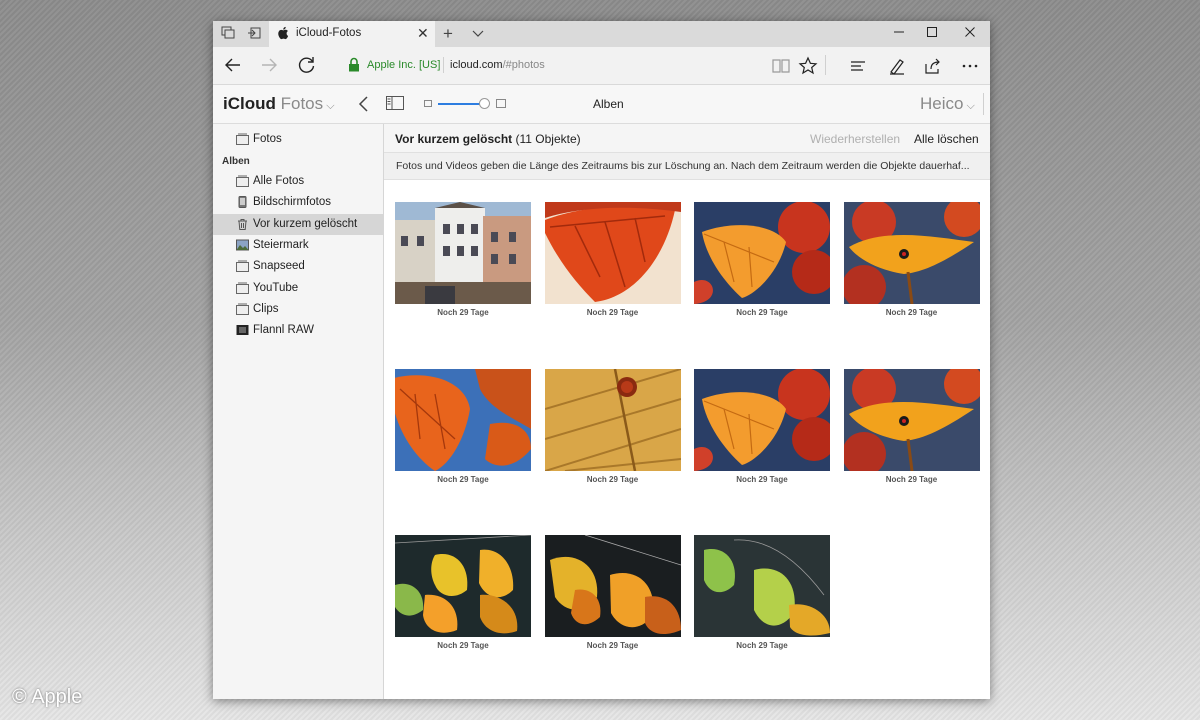 This screenshot has width=1200, height=720. I want to click on toolbar-divider, so click(825, 65).